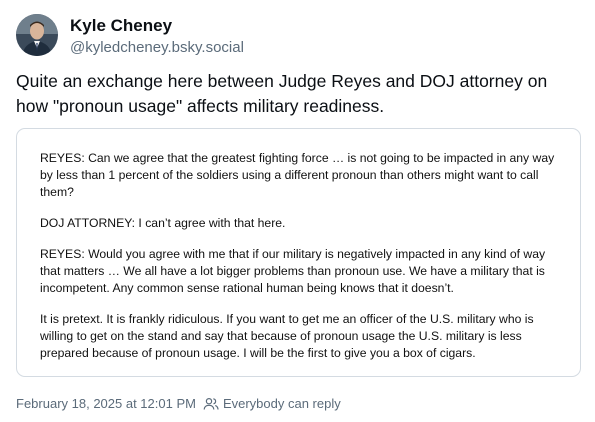 Image resolution: width=595 pixels, height=422 pixels. What do you see at coordinates (211, 403) in the screenshot?
I see `people-icon` at bounding box center [211, 403].